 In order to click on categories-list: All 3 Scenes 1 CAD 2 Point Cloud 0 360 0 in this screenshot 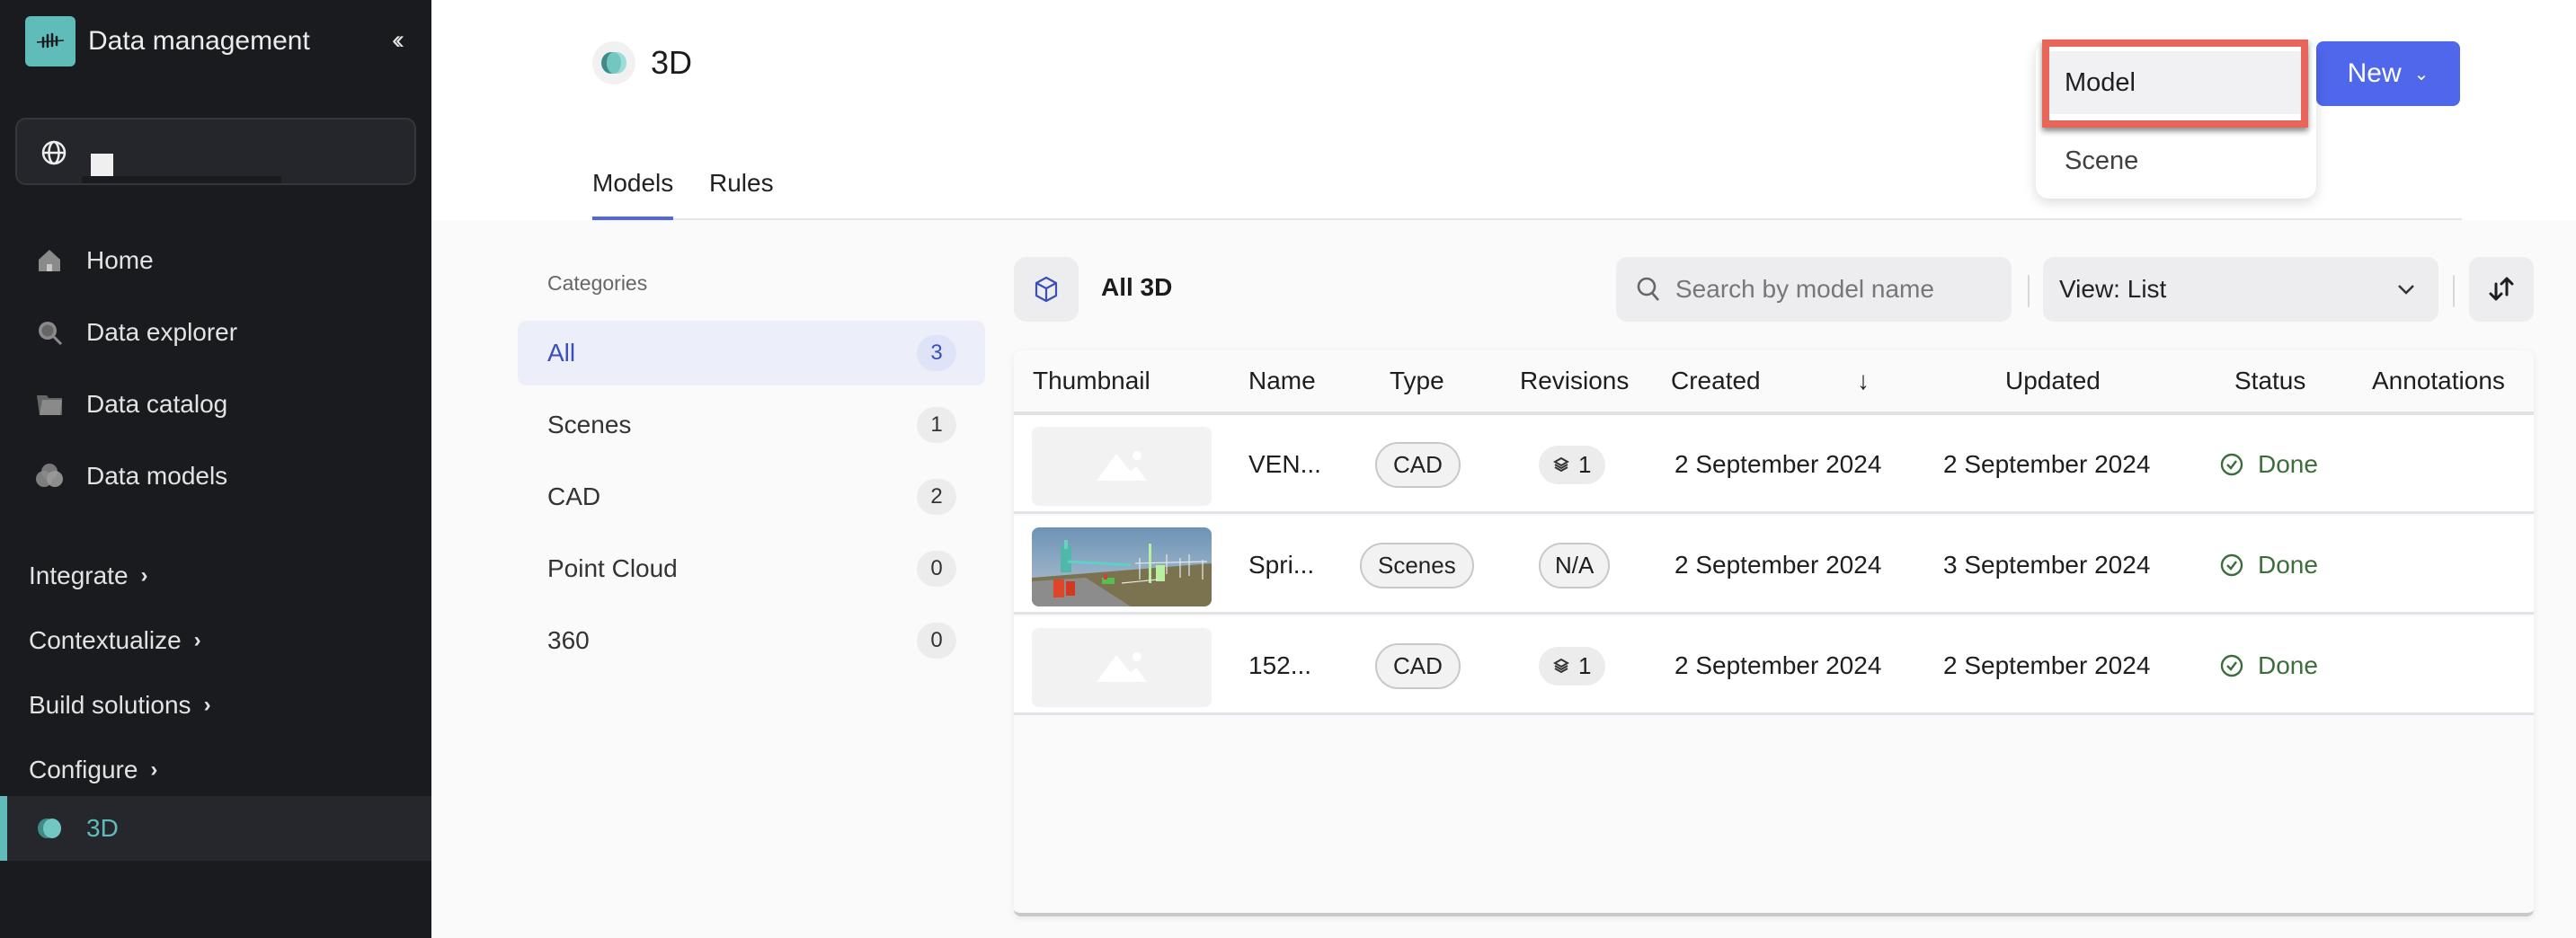, I will do `click(751, 501)`.